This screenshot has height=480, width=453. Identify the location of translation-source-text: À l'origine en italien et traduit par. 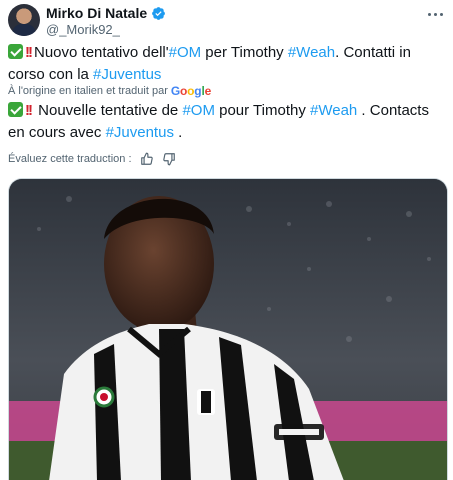
(88, 91).